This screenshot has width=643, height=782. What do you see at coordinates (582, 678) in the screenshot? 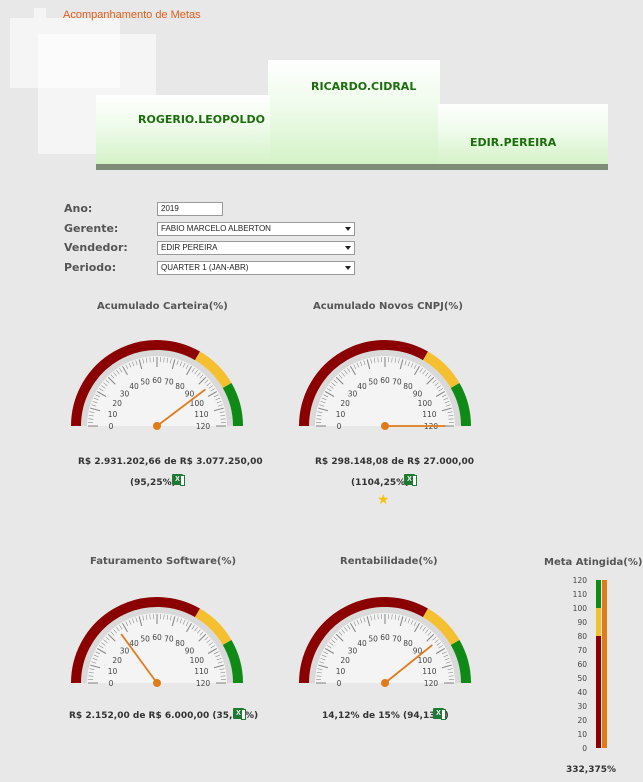
I see `meta-tick-label: 50` at bounding box center [582, 678].